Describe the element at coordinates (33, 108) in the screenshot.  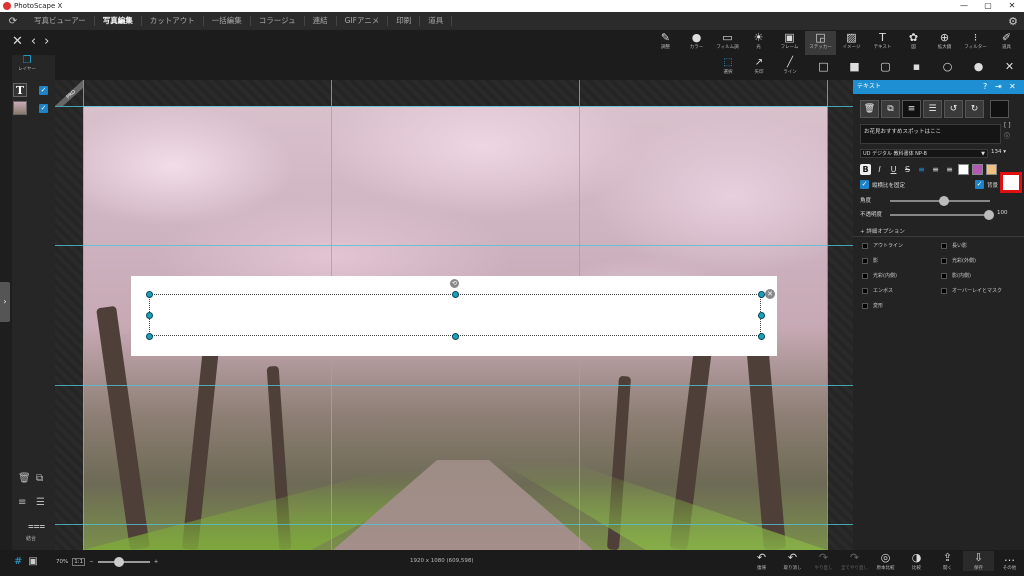
I see `layer-image: ✓` at that location.